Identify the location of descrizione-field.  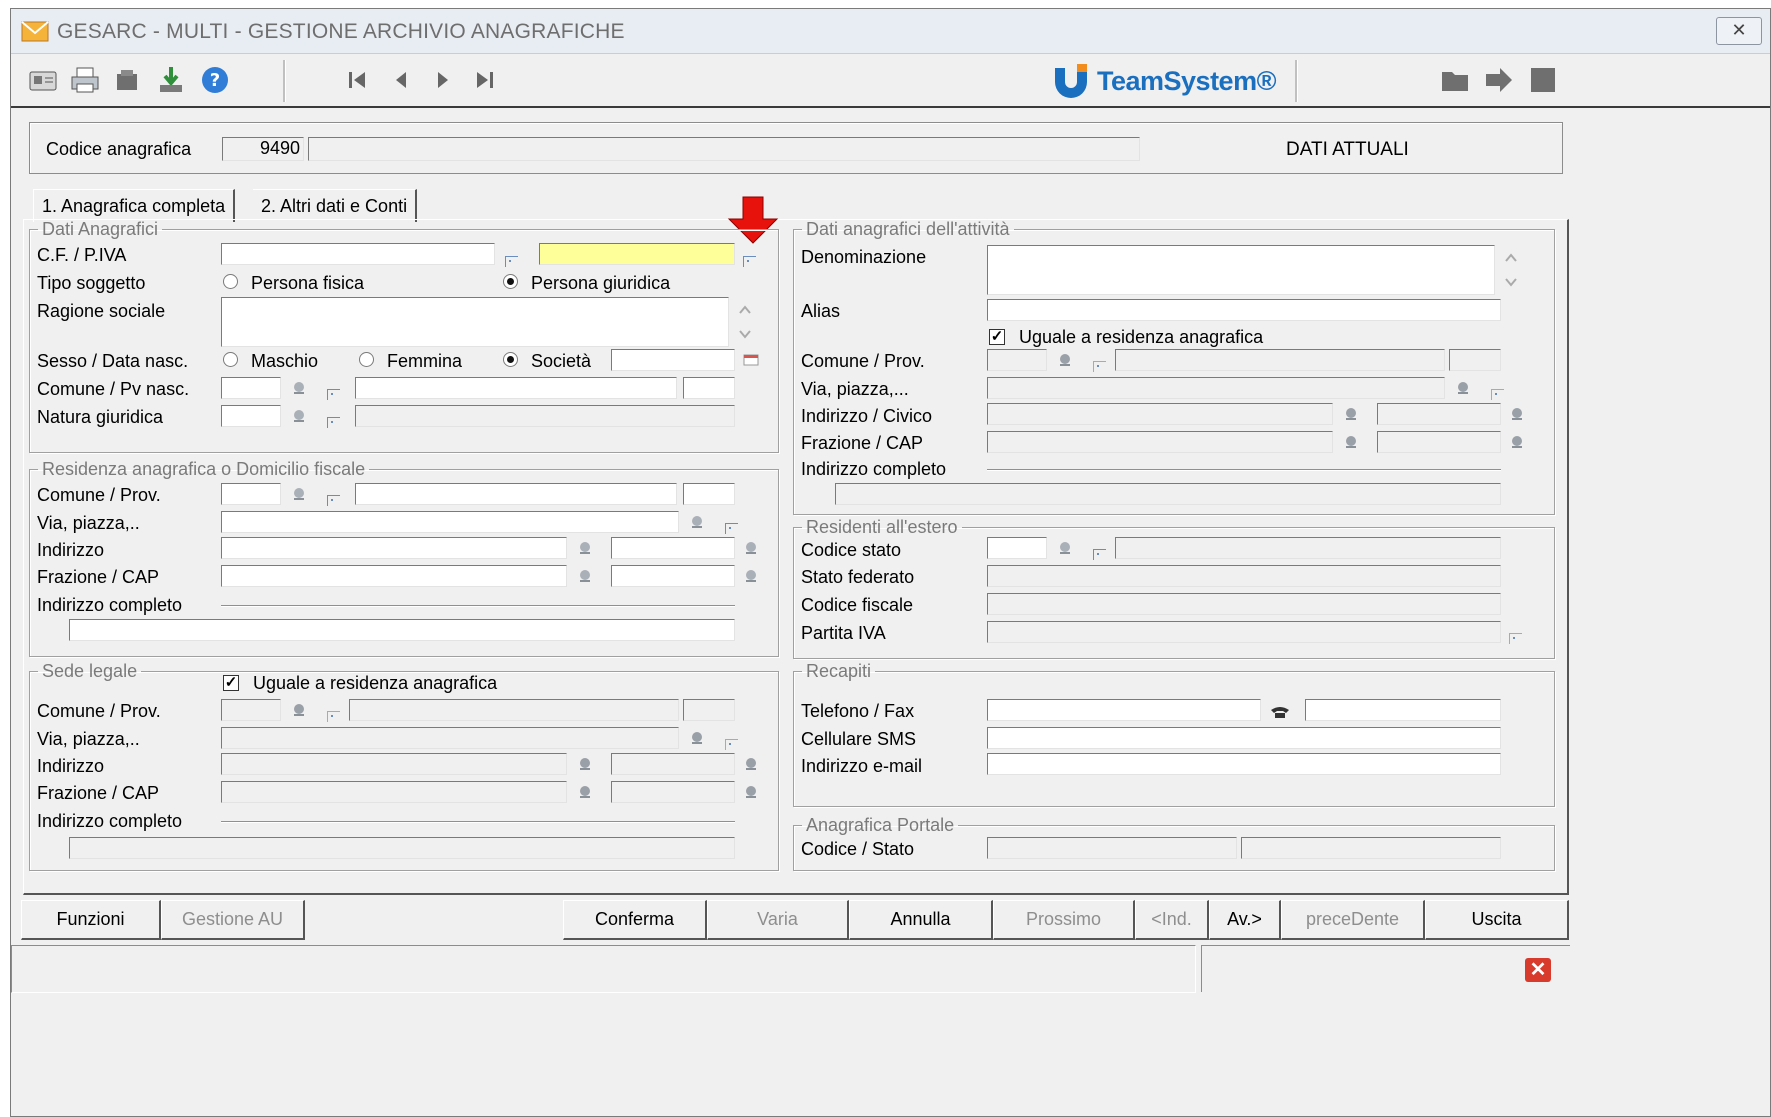
(724, 149).